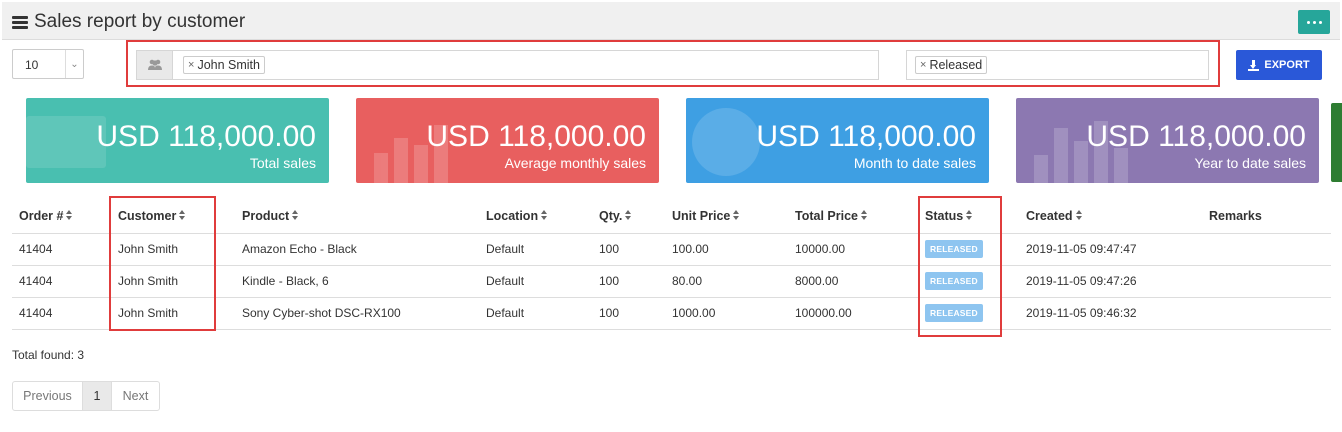 Image resolution: width=1342 pixels, height=432 pixels. Describe the element at coordinates (960, 266) in the screenshot. I see `status-column-highlight` at that location.